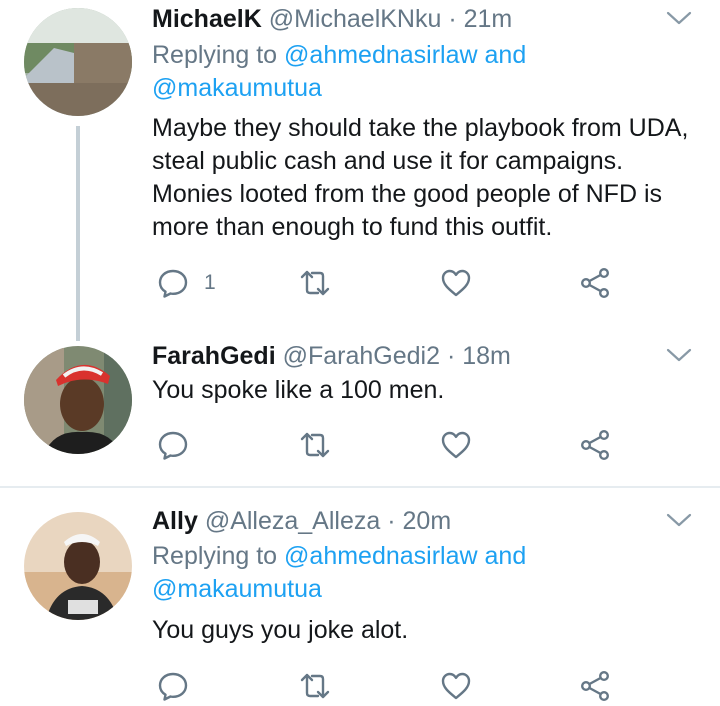  Describe the element at coordinates (207, 19) in the screenshot. I see `display-name: MichaelK` at that location.